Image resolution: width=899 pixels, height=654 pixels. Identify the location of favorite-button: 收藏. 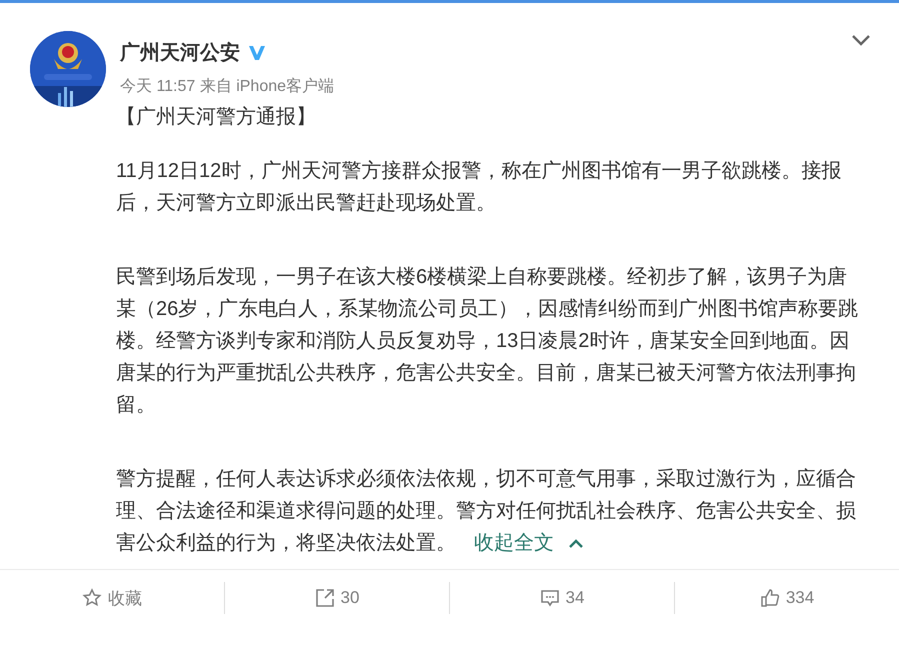
(112, 598).